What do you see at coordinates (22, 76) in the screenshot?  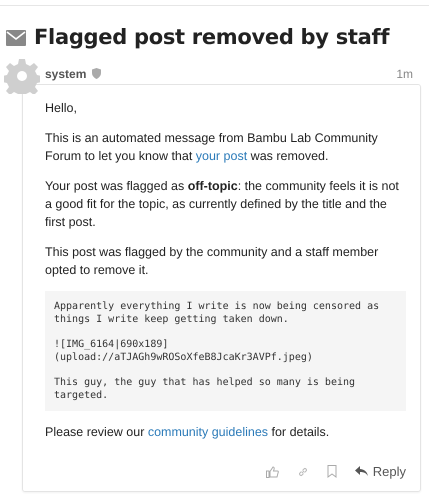 I see `gear-icon` at bounding box center [22, 76].